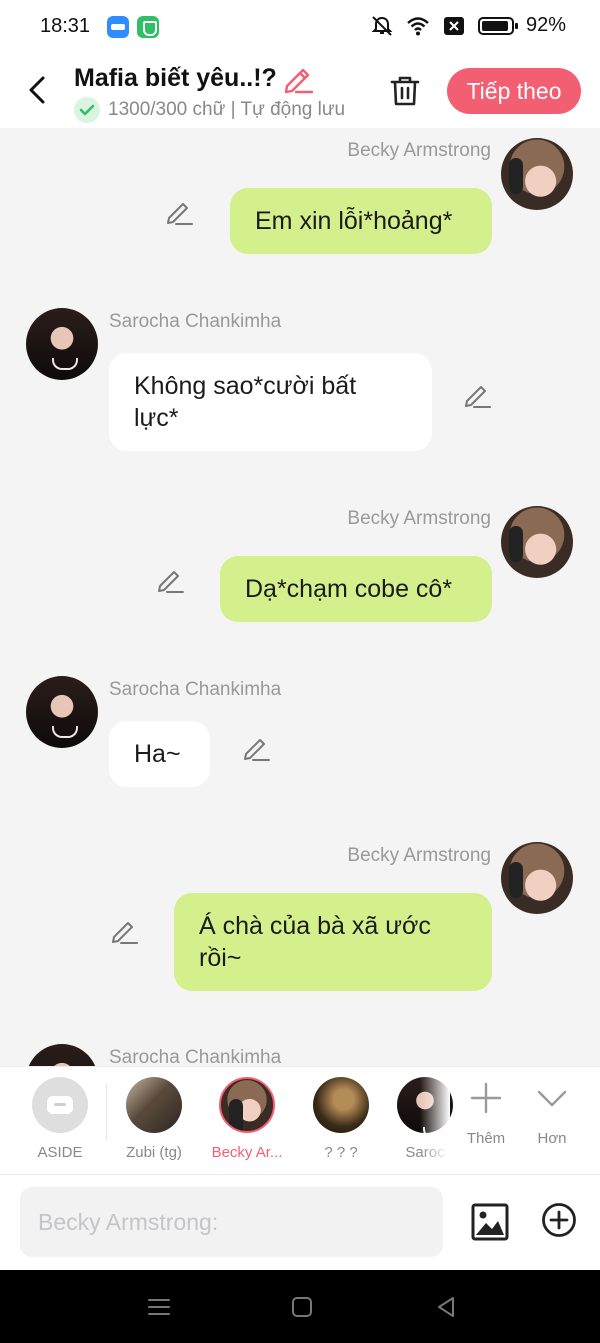 This screenshot has height=1343, width=600. I want to click on more-characters-button: Hơn, so click(552, 1114).